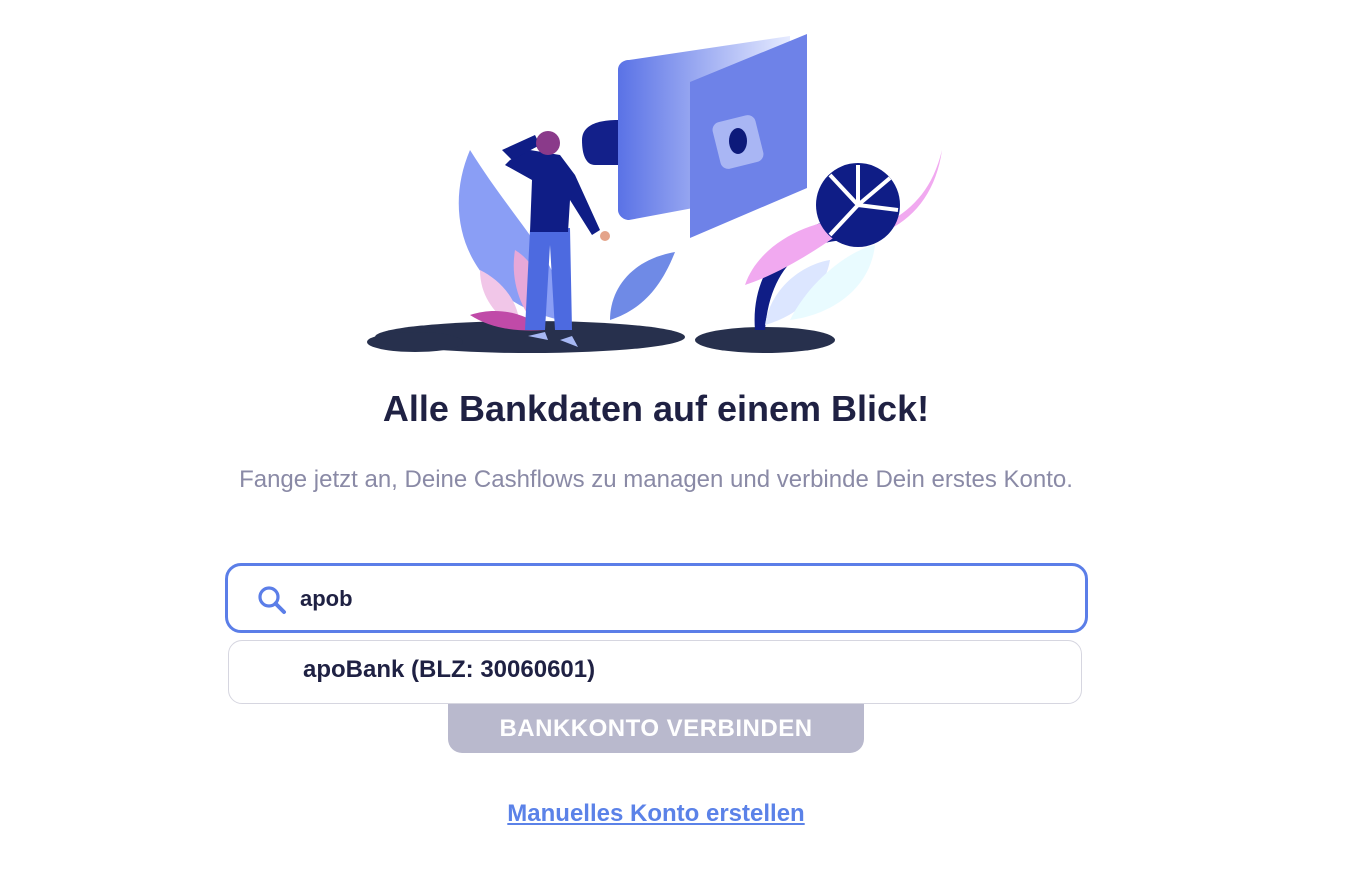 This screenshot has height=894, width=1356. I want to click on manual-account-link-label: Manuelles Konto erstellen, so click(655, 813).